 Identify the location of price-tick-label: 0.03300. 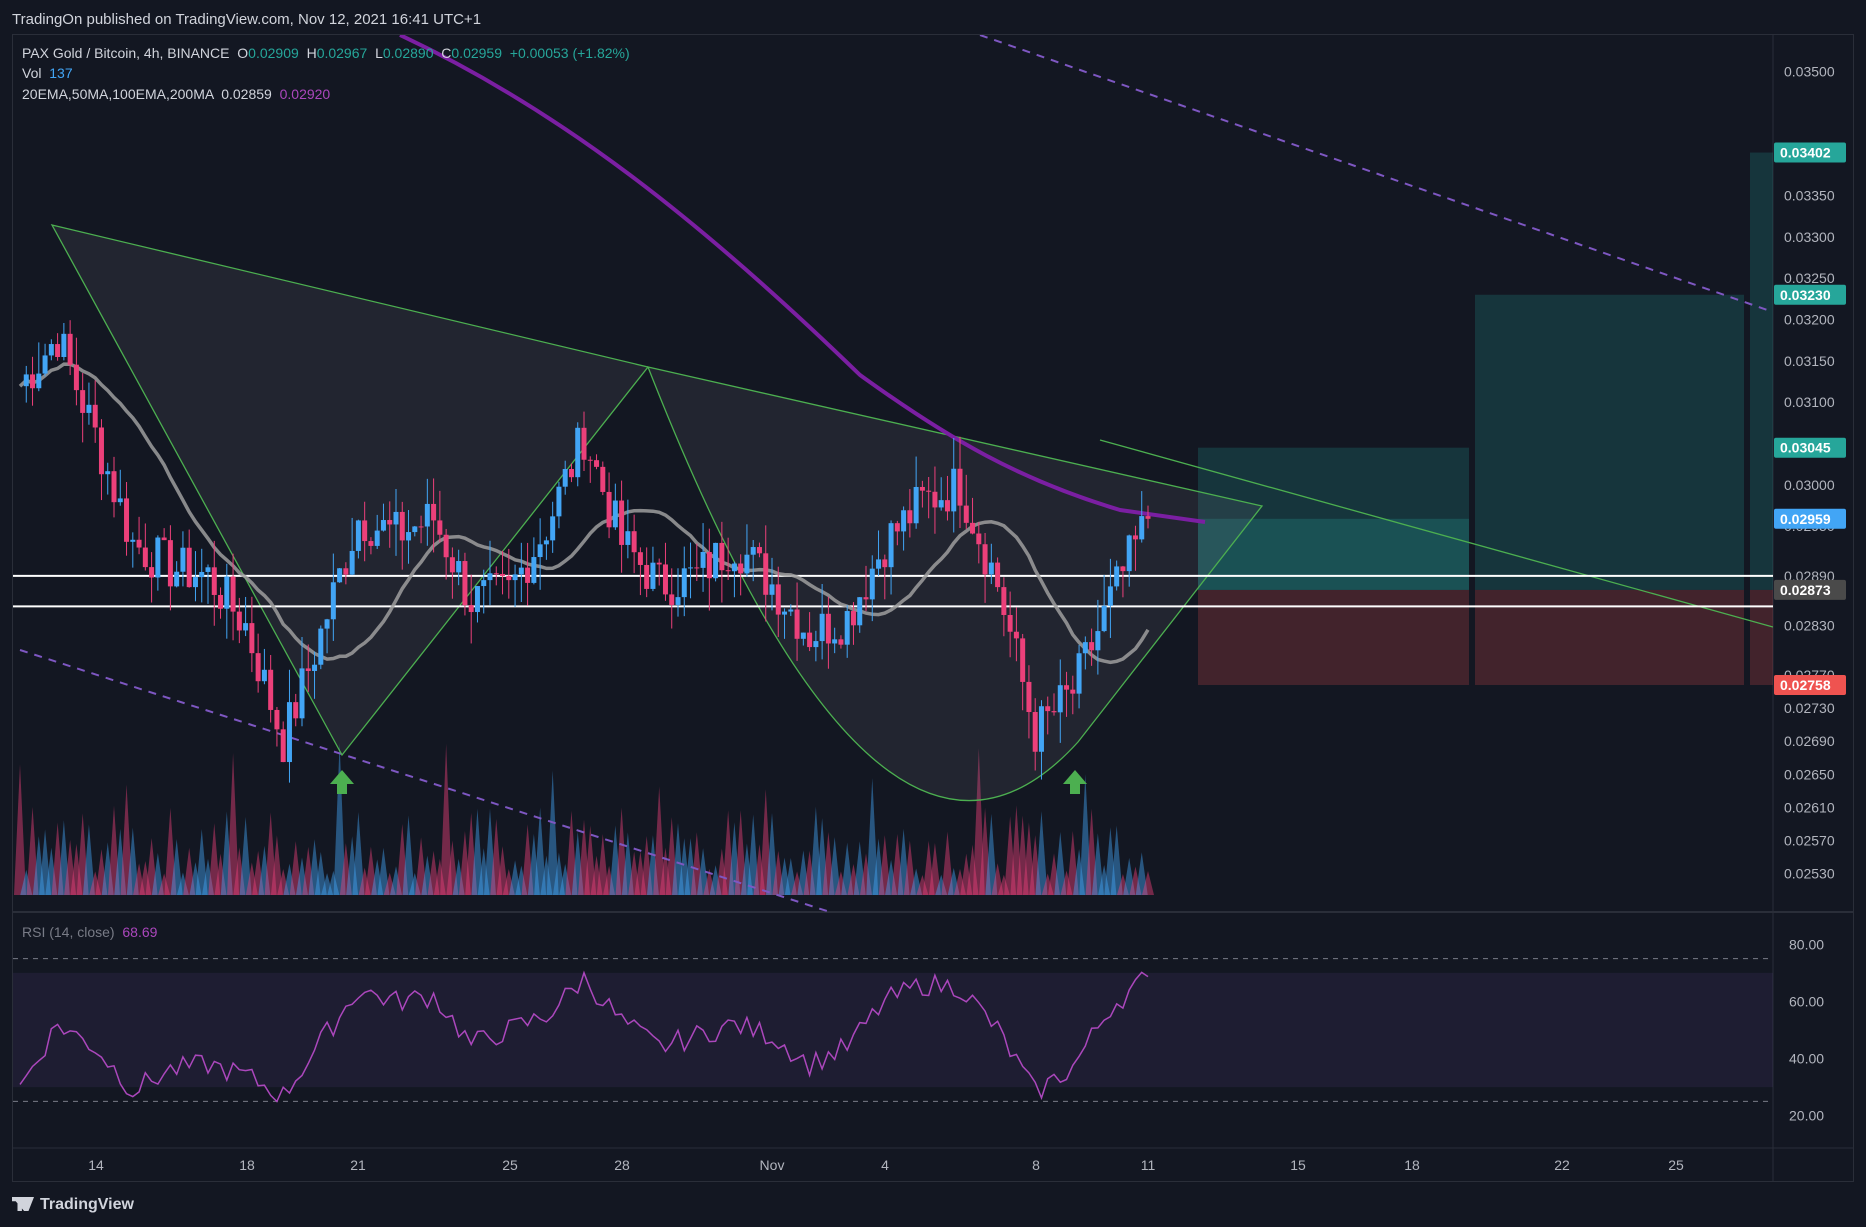
(1809, 237).